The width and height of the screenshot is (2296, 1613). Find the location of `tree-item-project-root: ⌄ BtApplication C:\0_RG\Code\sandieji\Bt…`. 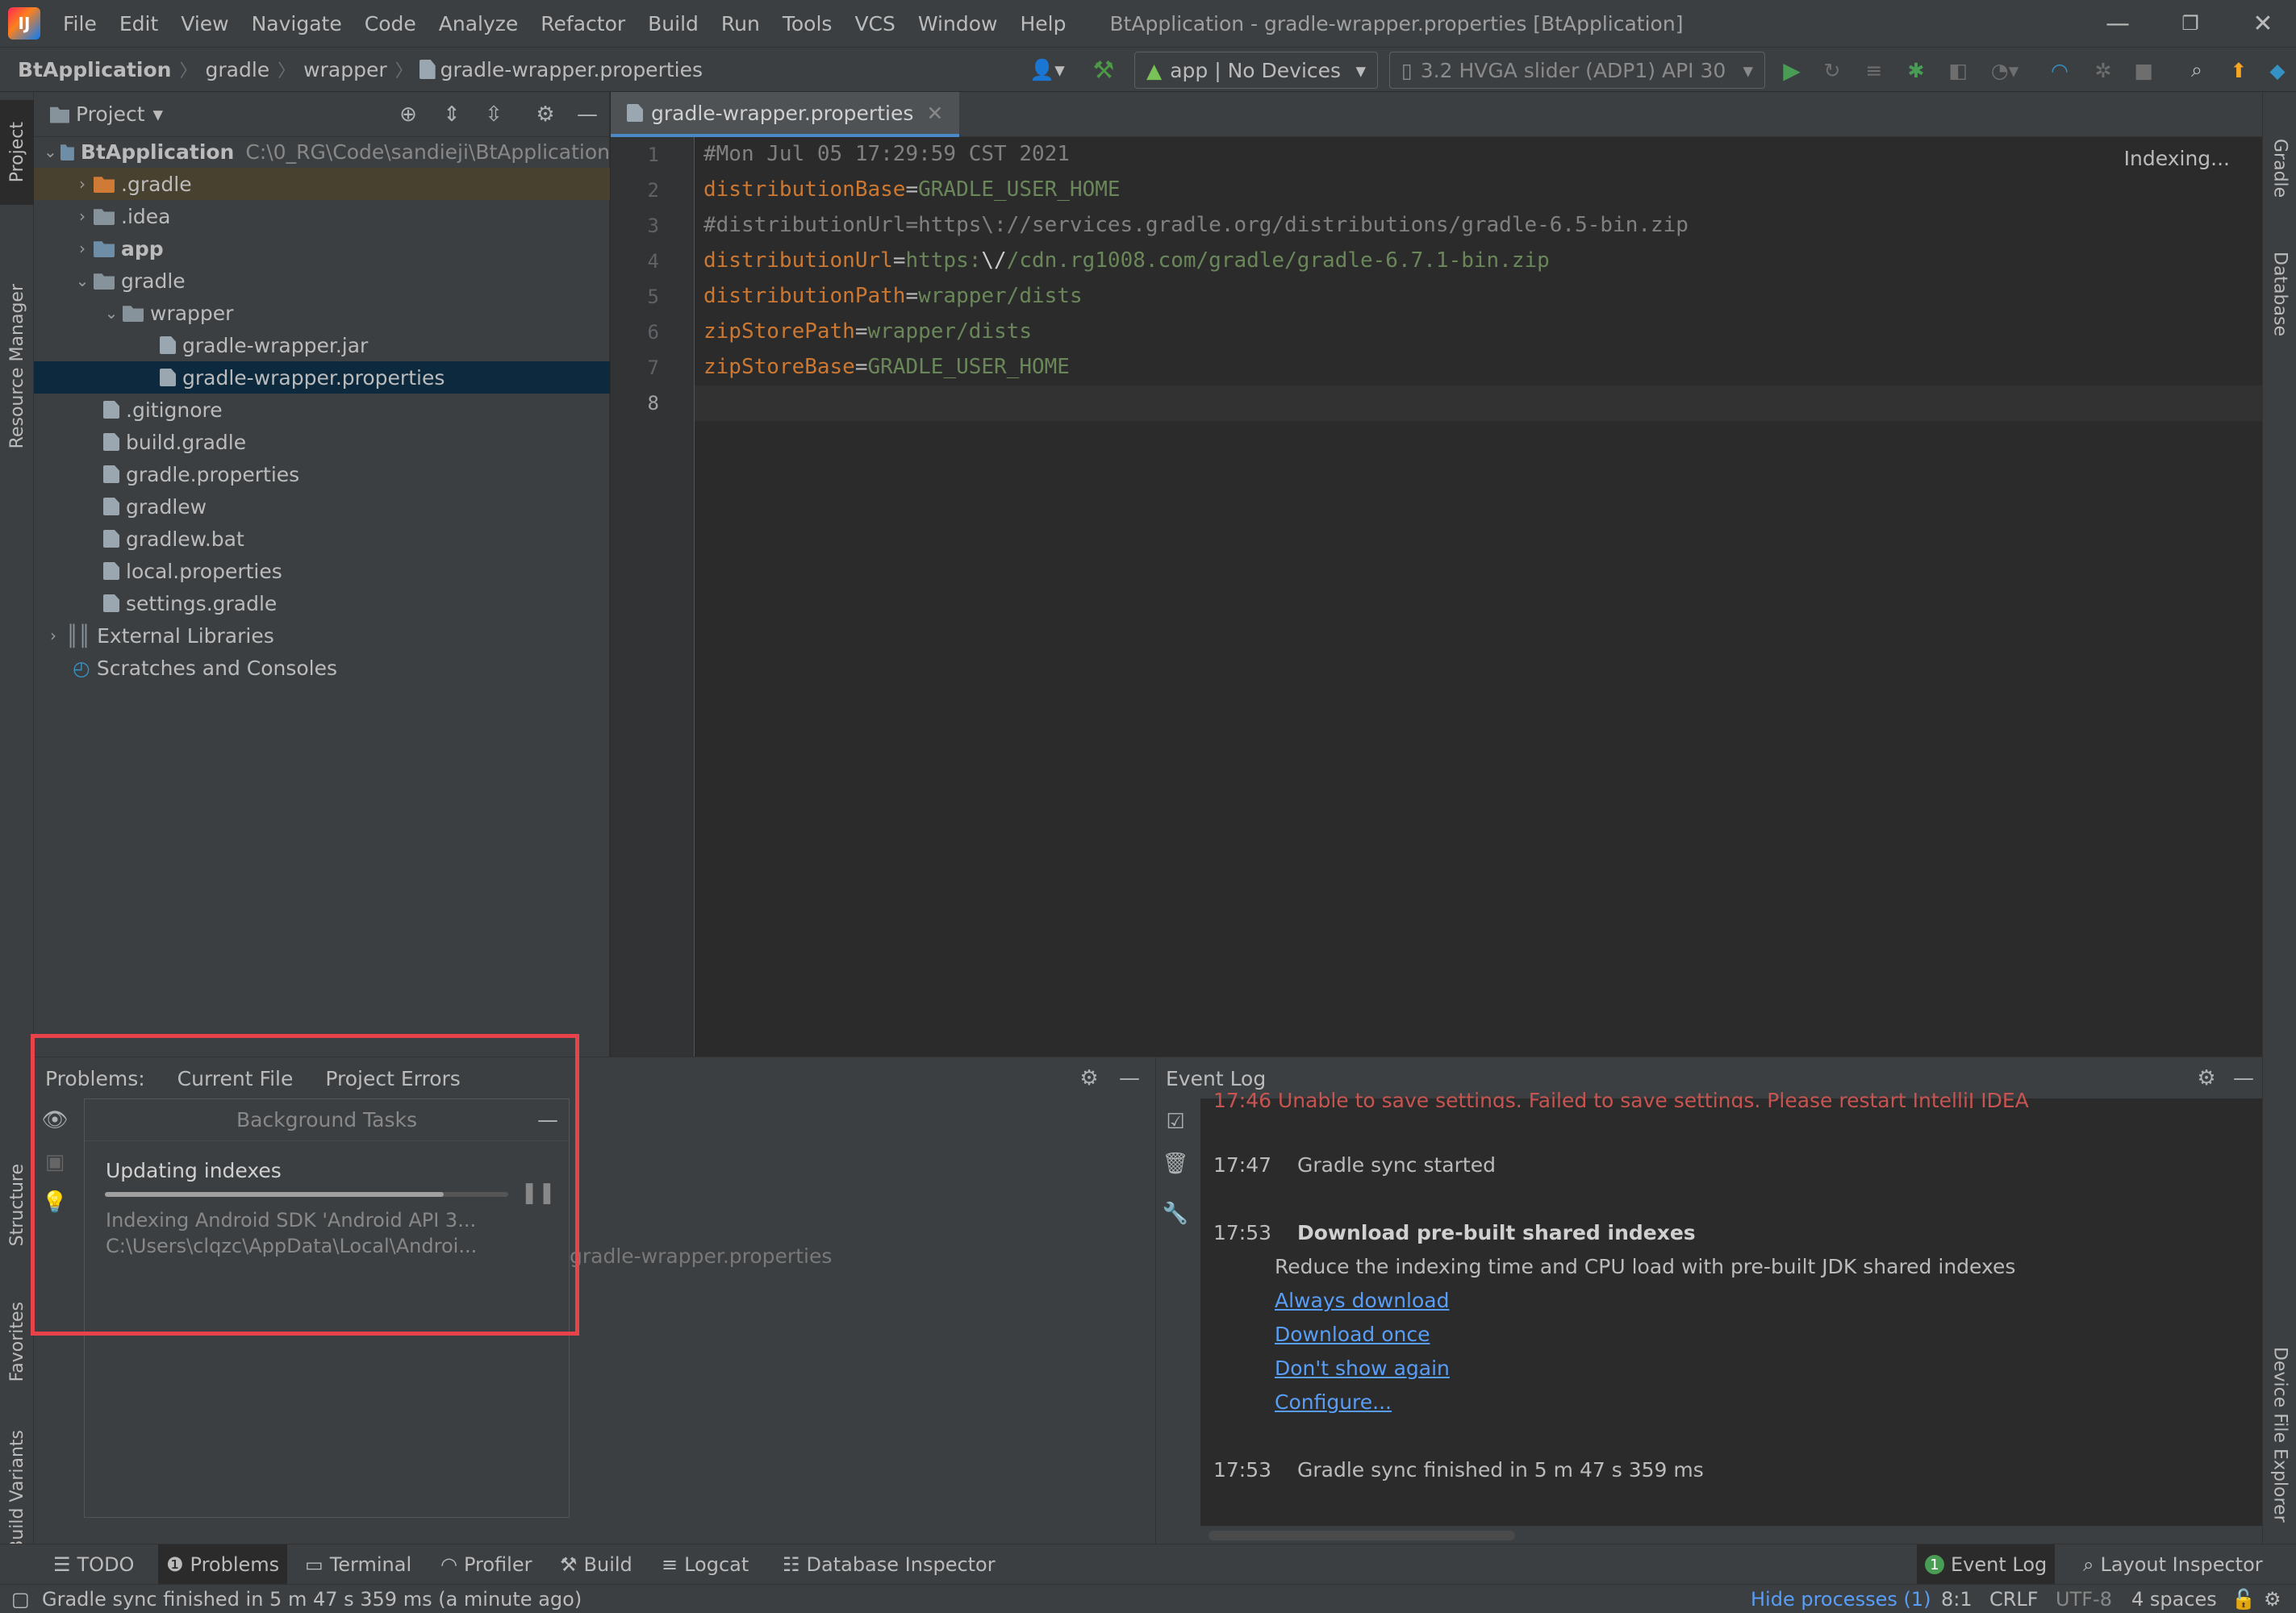

tree-item-project-root: ⌄ BtApplication C:\0_RG\Code\sandieji\Bt… is located at coordinates (322, 151).